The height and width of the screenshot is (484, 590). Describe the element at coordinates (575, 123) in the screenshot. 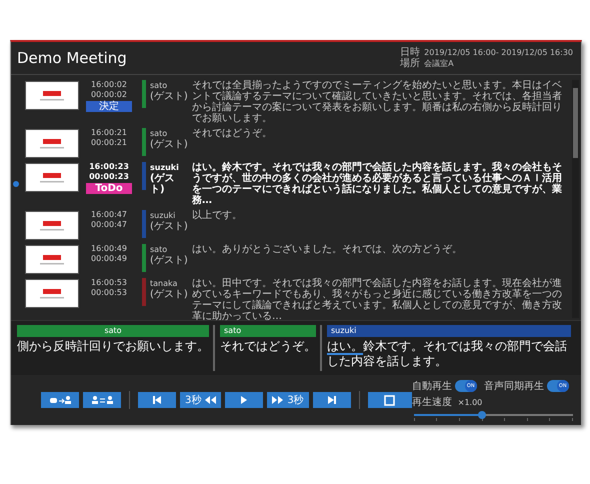

I see `scroll-thumb` at that location.